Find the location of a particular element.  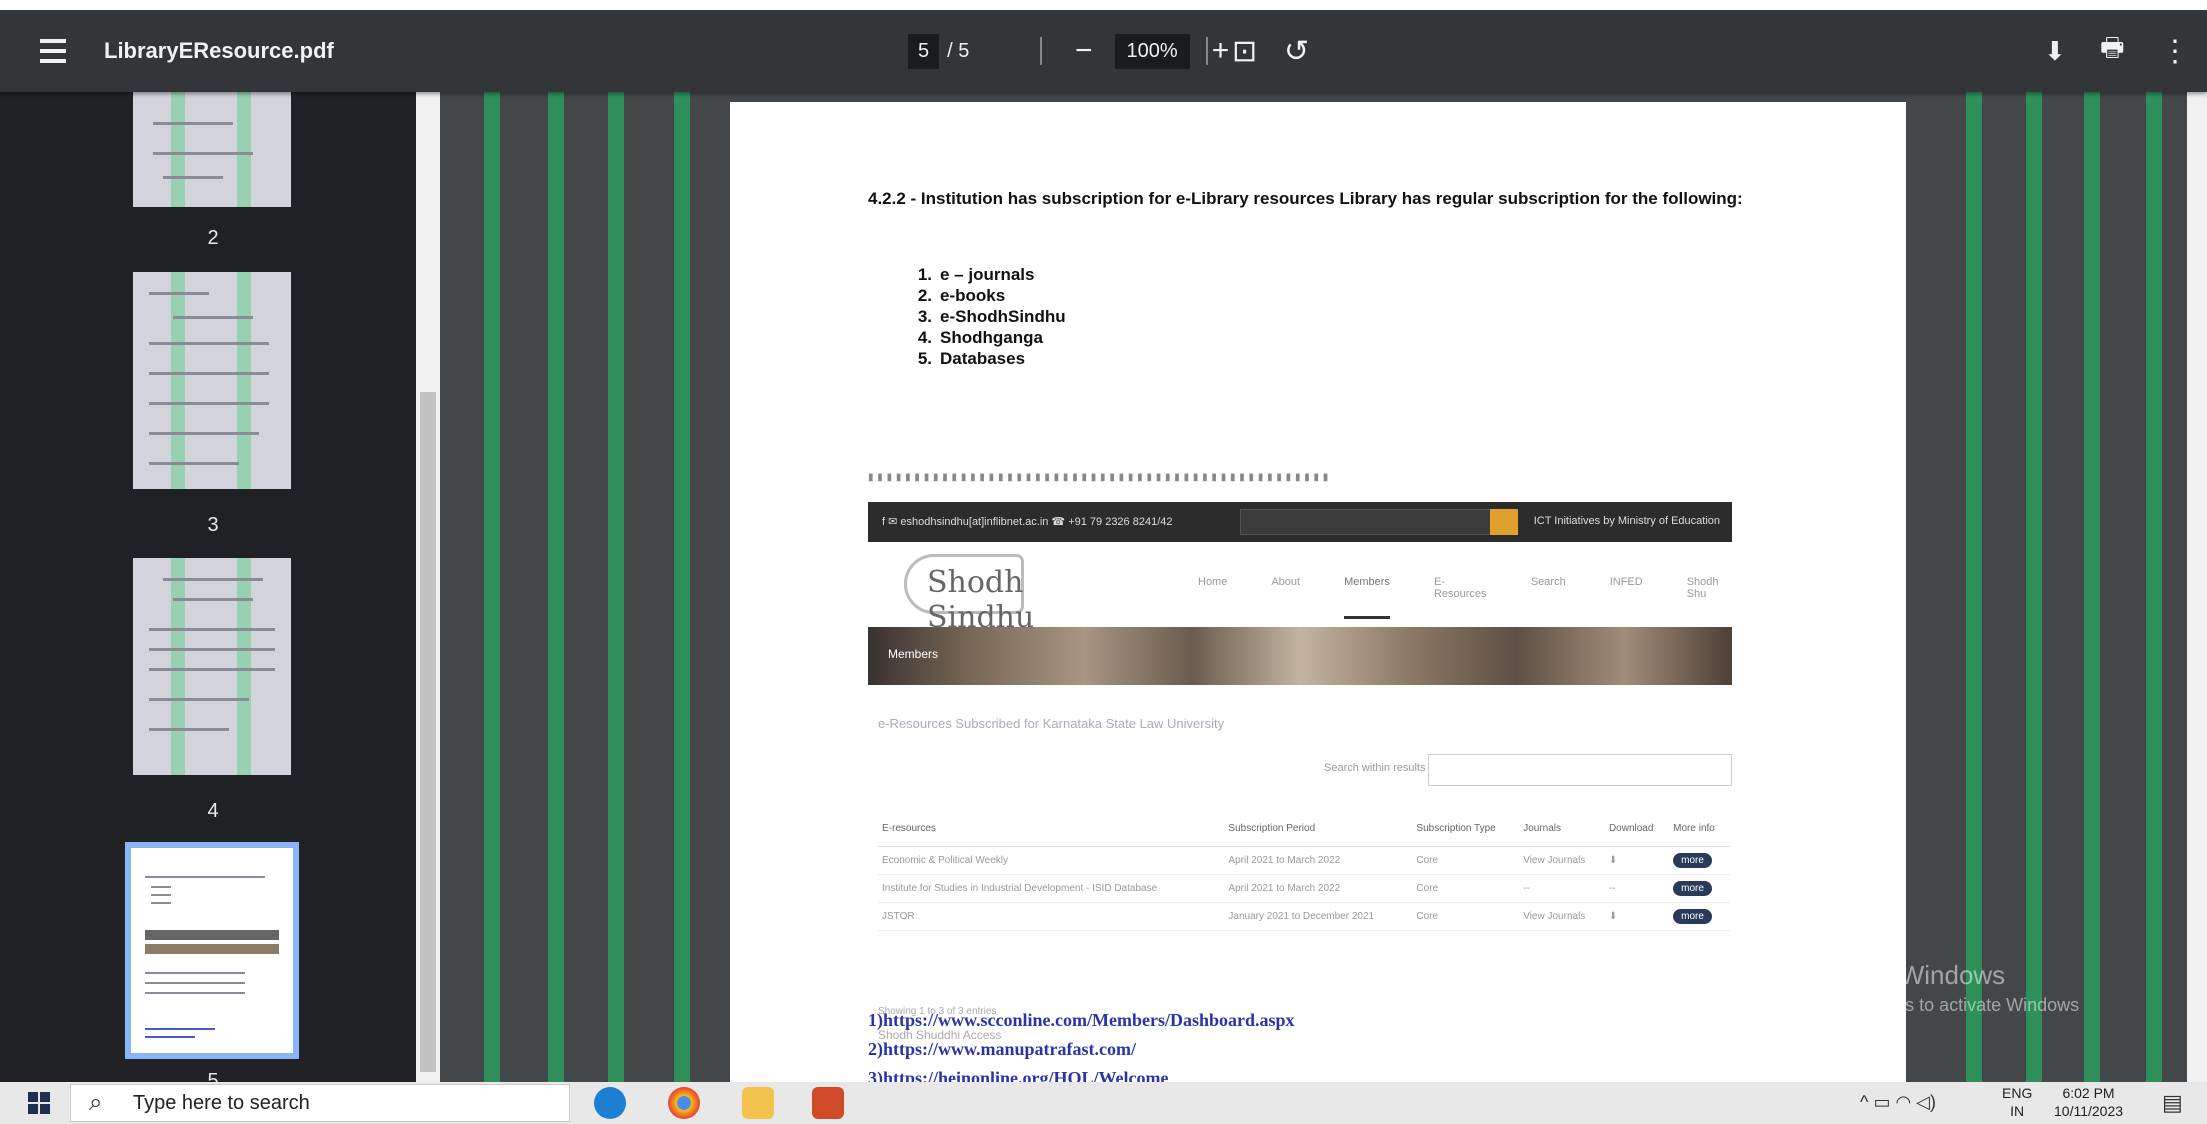

document-title: LibraryEResource.pdf is located at coordinates (219, 50).